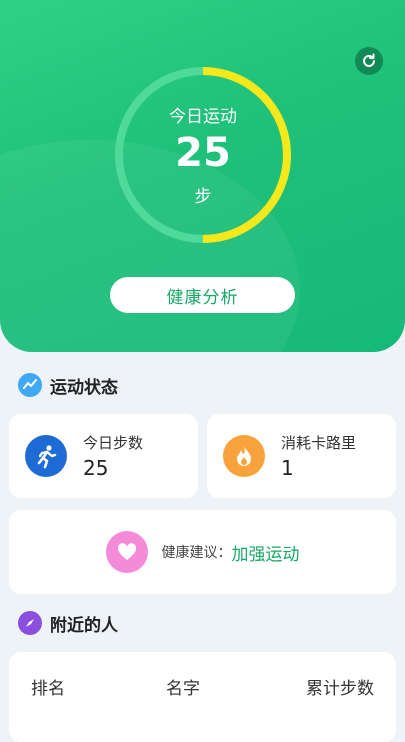  Describe the element at coordinates (203, 197) in the screenshot. I see `steps-unit: 步` at that location.